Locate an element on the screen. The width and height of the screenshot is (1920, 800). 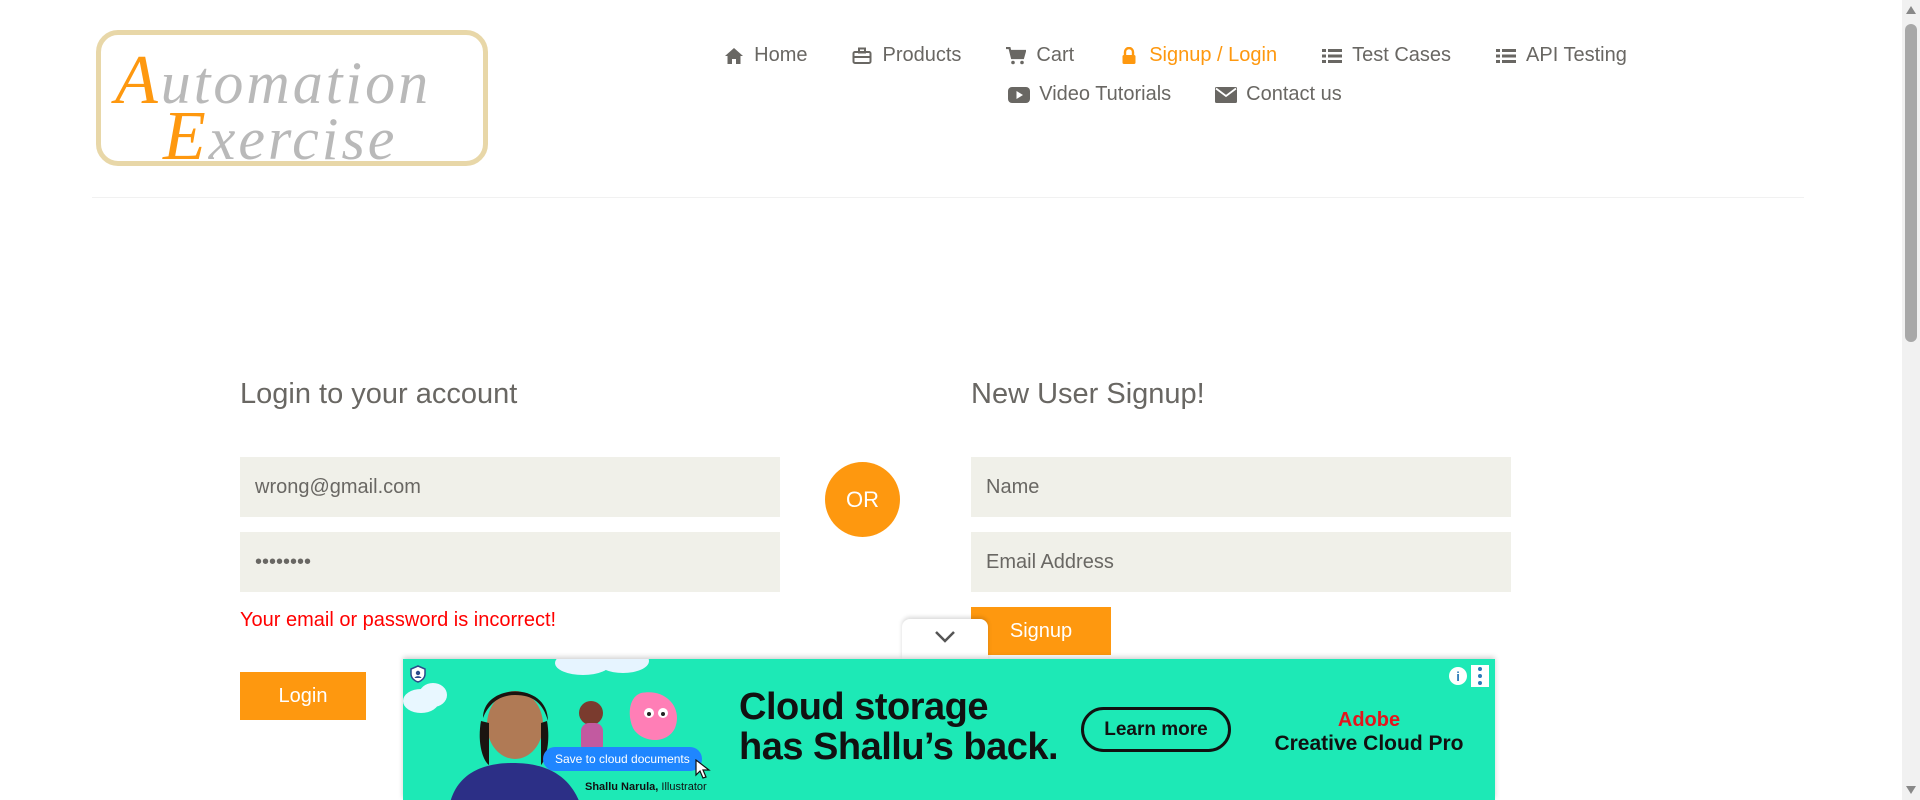
youtube-play-icon is located at coordinates (1019, 95).